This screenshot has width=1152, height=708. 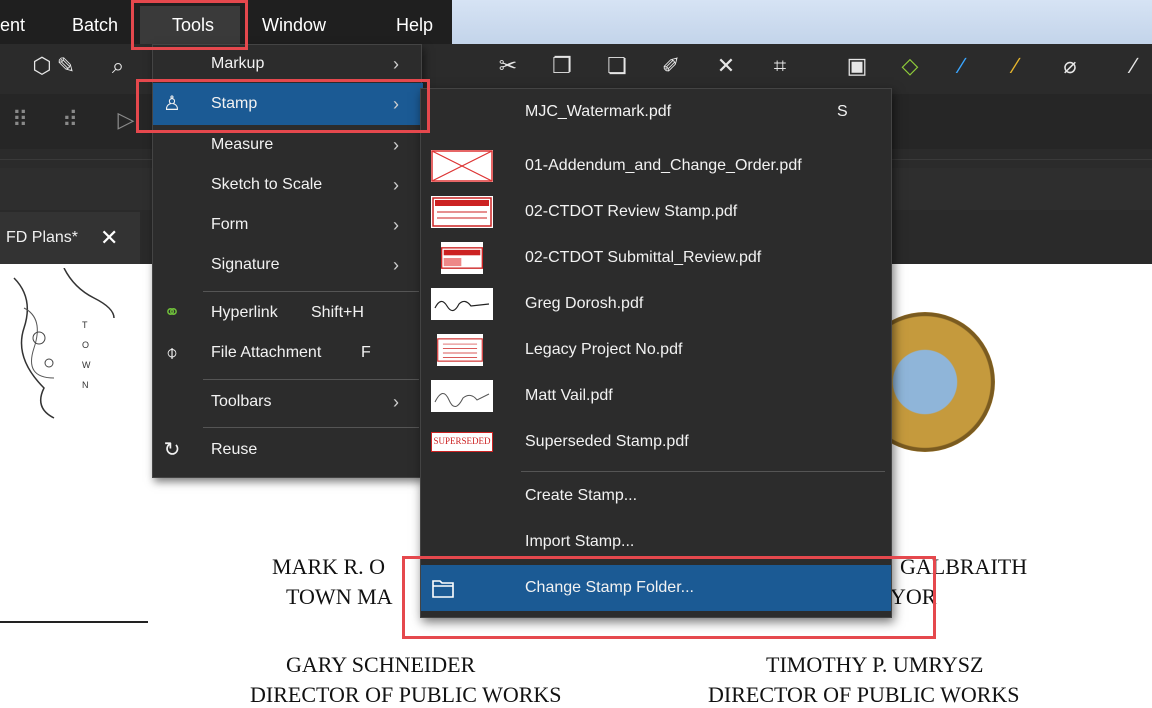 What do you see at coordinates (462, 442) in the screenshot?
I see `stamp-thumbnail: SUPERSEDED` at bounding box center [462, 442].